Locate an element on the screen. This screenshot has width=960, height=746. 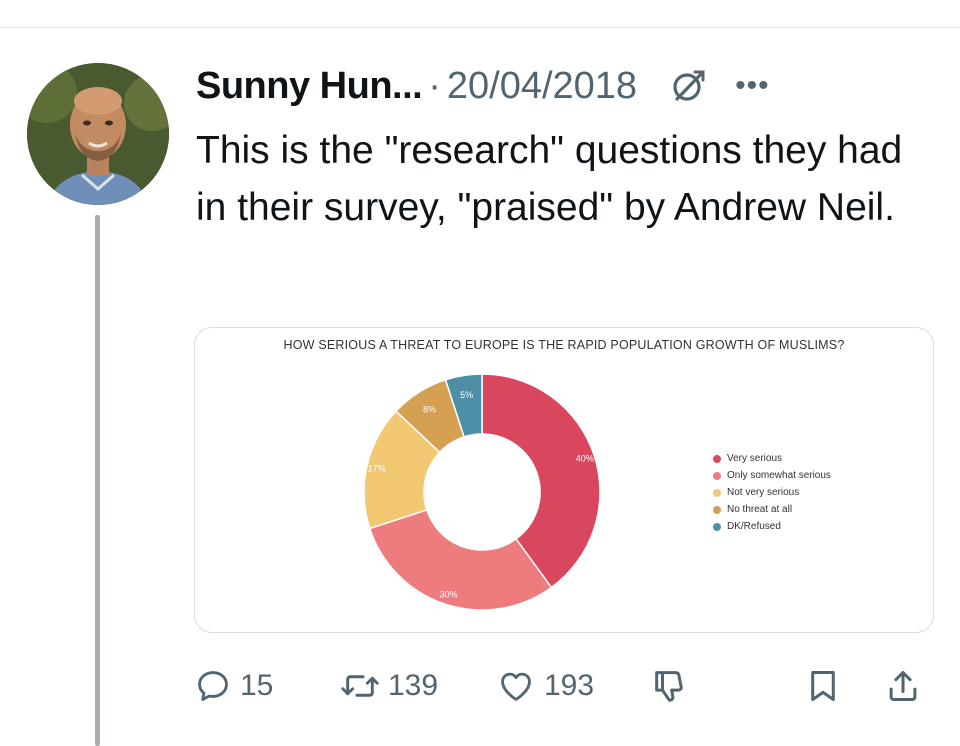
action-bar: 15 139 193 is located at coordinates (564, 686).